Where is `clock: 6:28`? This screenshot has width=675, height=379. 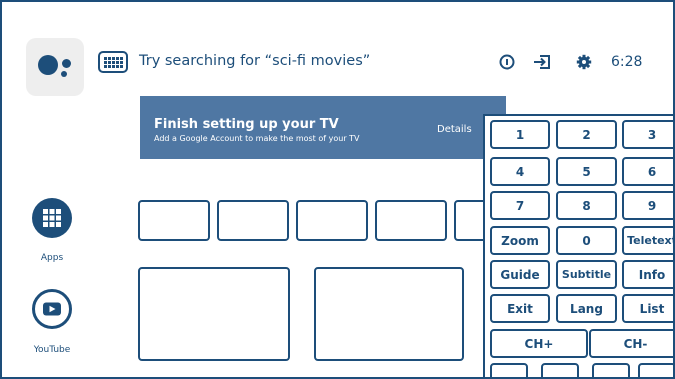 clock: 6:28 is located at coordinates (627, 62).